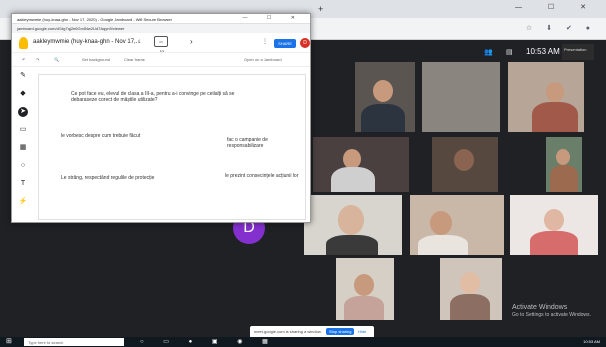 Image resolution: width=606 pixels, height=347 pixels. What do you see at coordinates (23, 202) in the screenshot?
I see `laser-icon: ⚡` at bounding box center [23, 202].